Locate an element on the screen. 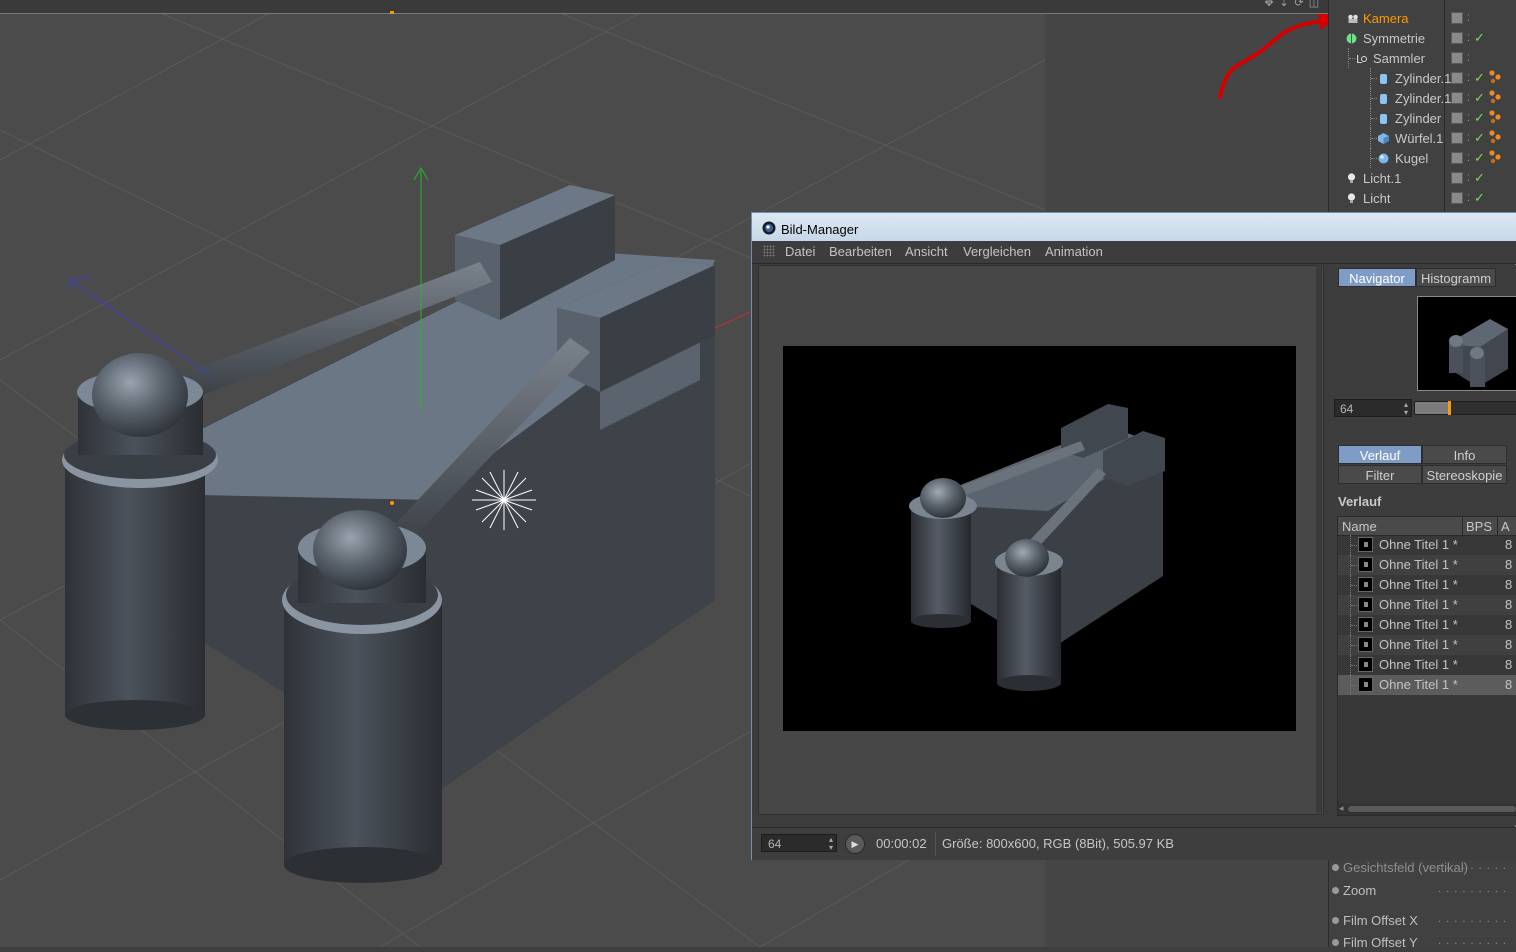 Image resolution: width=1516 pixels, height=952 pixels. object-name: Kugel is located at coordinates (1411, 158).